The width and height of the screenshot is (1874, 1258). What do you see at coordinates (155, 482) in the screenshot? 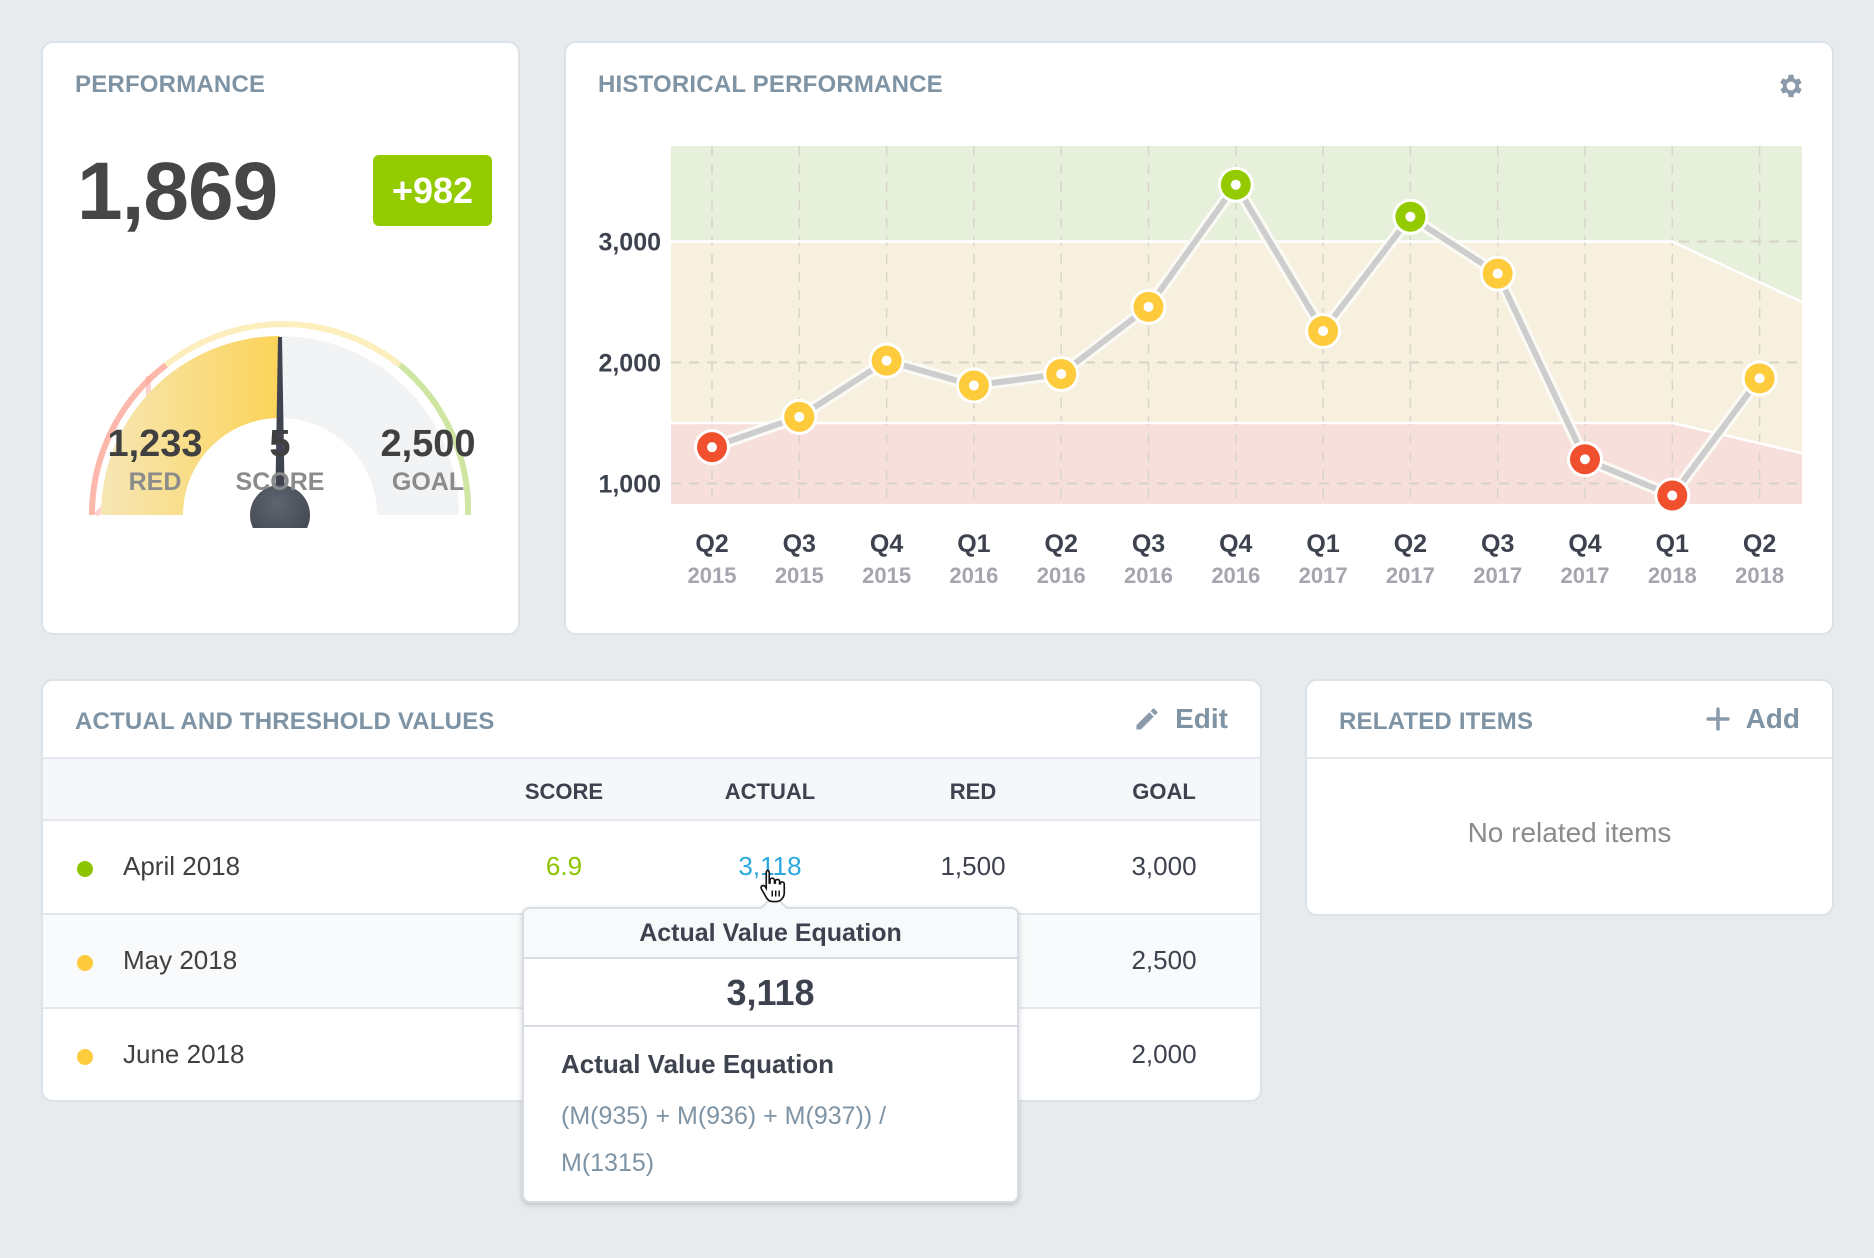
I see `red-label: RED` at bounding box center [155, 482].